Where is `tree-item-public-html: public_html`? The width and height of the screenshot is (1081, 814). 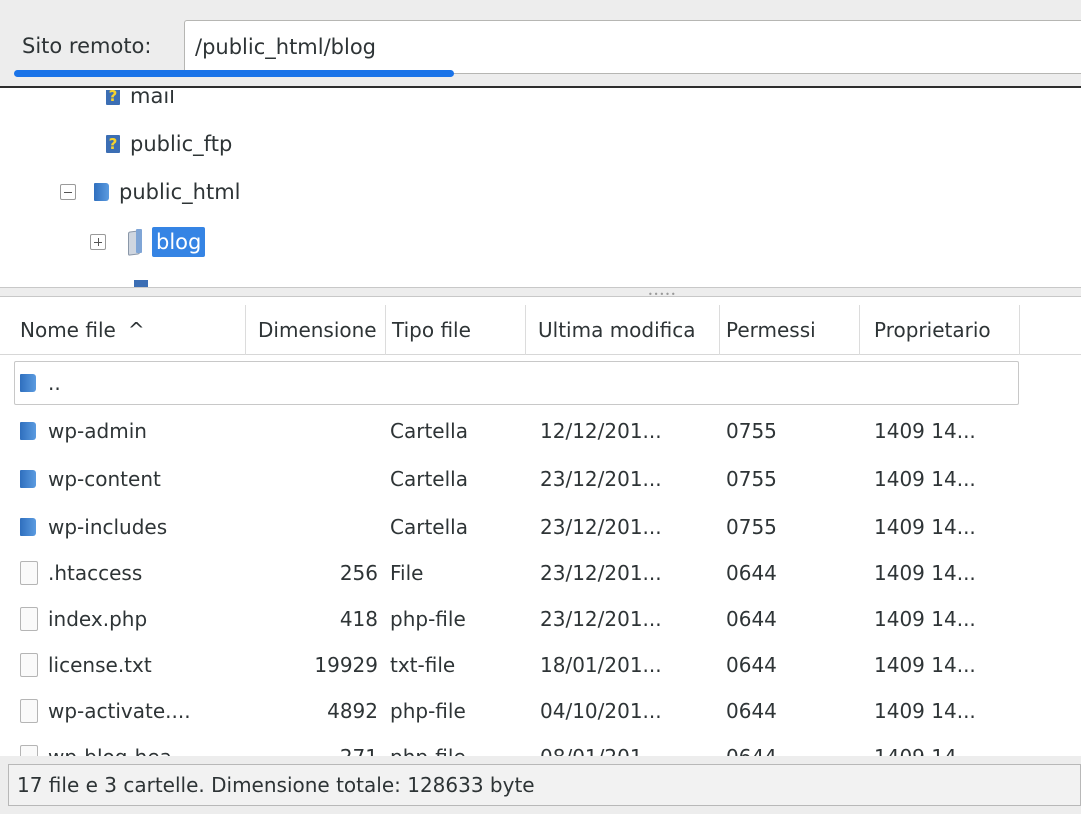
tree-item-public-html: public_html is located at coordinates (150, 192).